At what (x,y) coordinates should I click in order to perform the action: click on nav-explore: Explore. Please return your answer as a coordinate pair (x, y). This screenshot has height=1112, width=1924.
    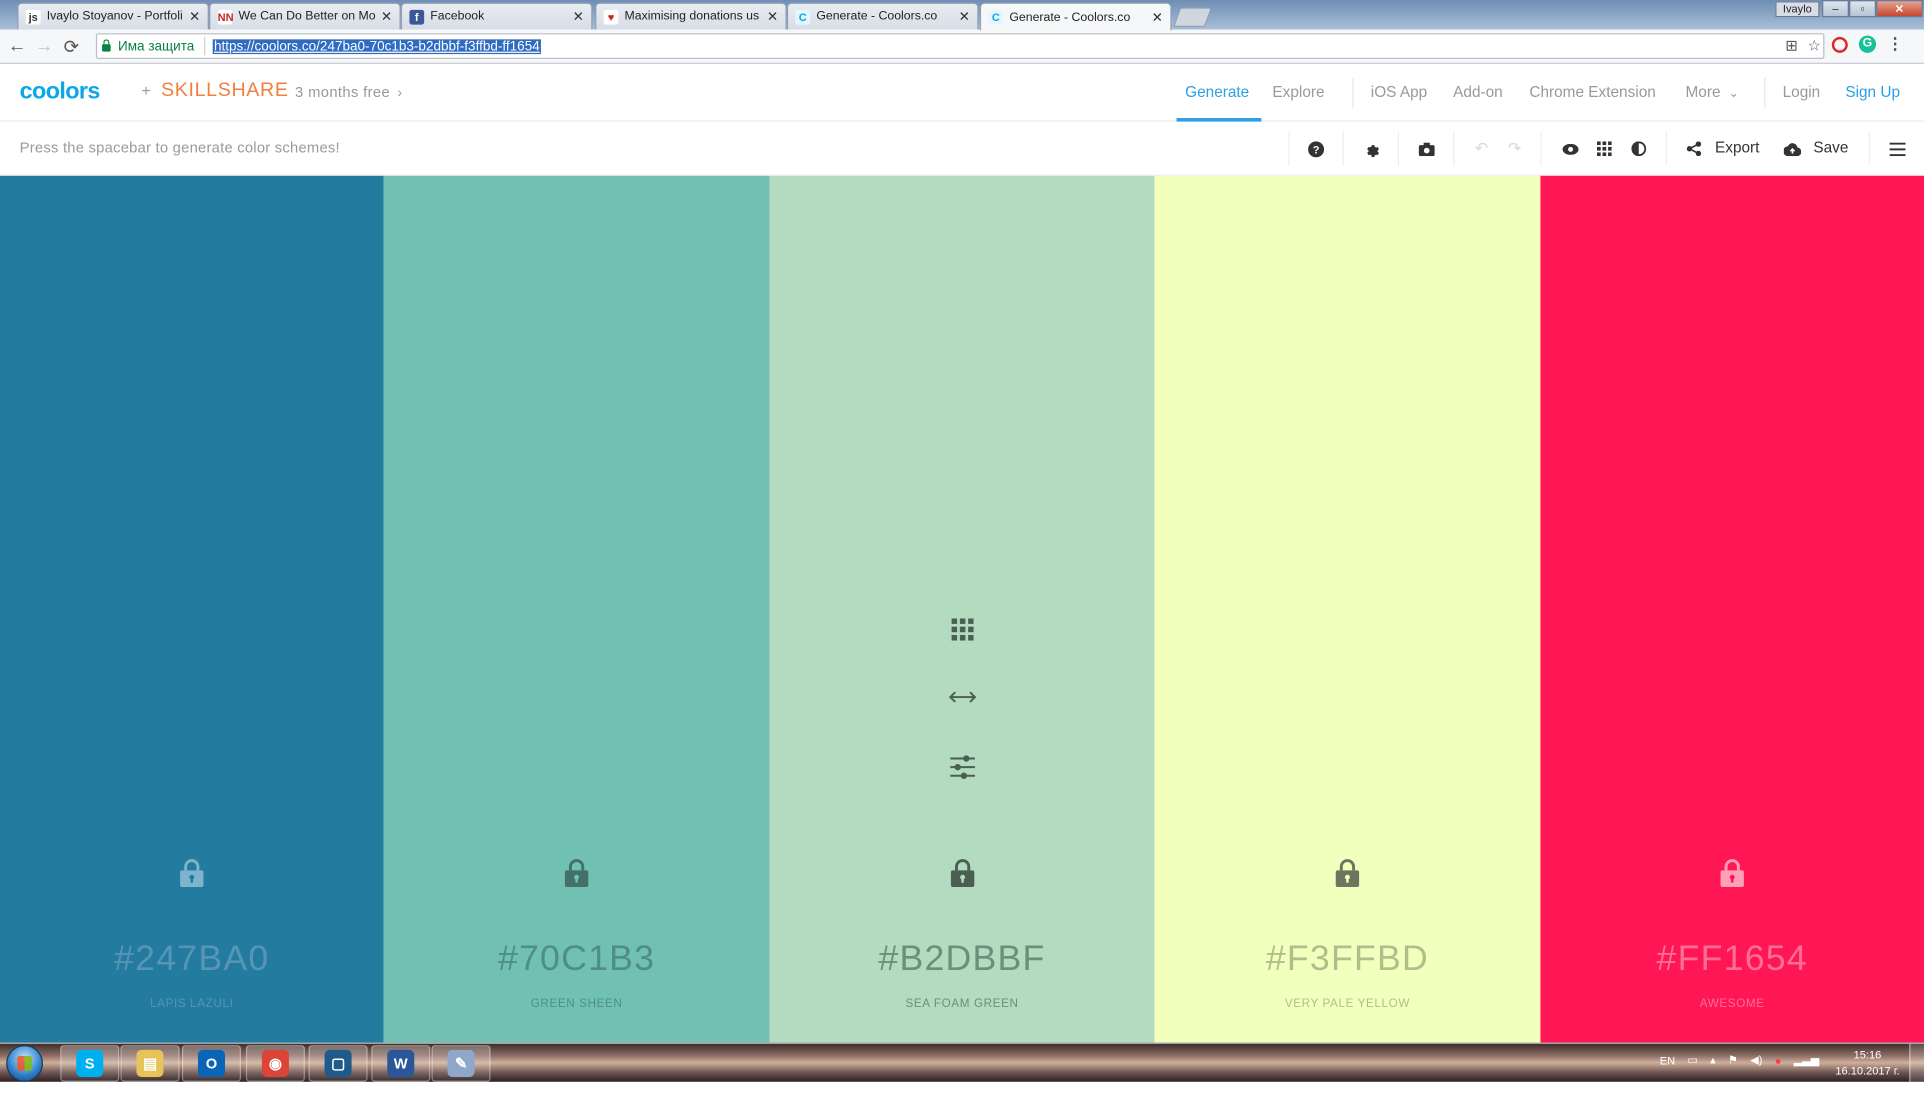
    Looking at the image, I should click on (1298, 92).